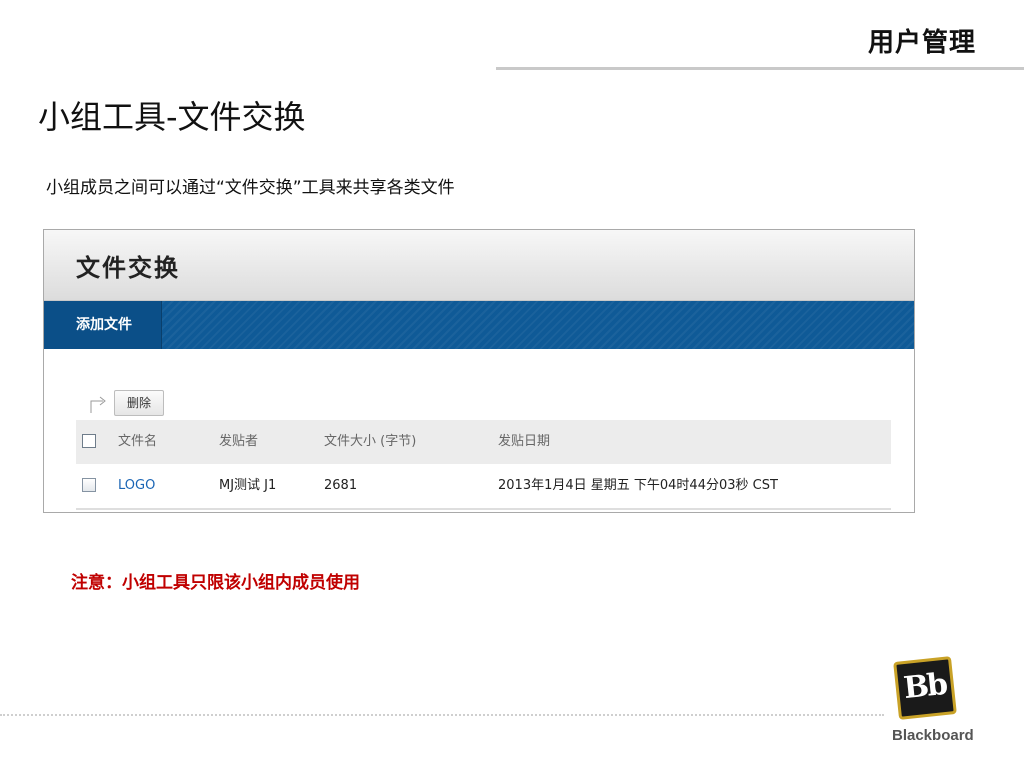 This screenshot has width=1024, height=768. Describe the element at coordinates (89, 485) in the screenshot. I see `row-checkbox` at that location.